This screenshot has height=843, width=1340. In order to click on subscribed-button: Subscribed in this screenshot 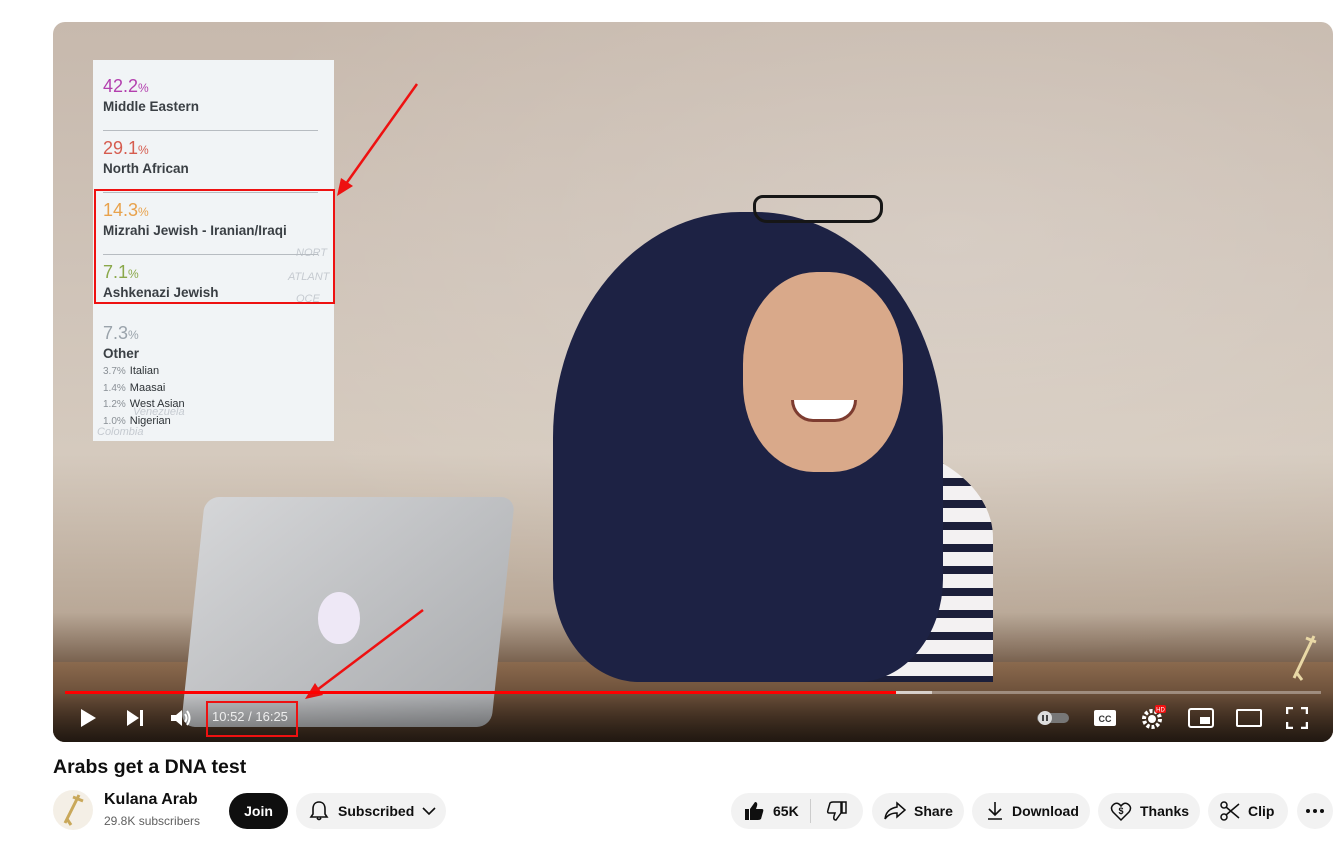, I will do `click(371, 811)`.